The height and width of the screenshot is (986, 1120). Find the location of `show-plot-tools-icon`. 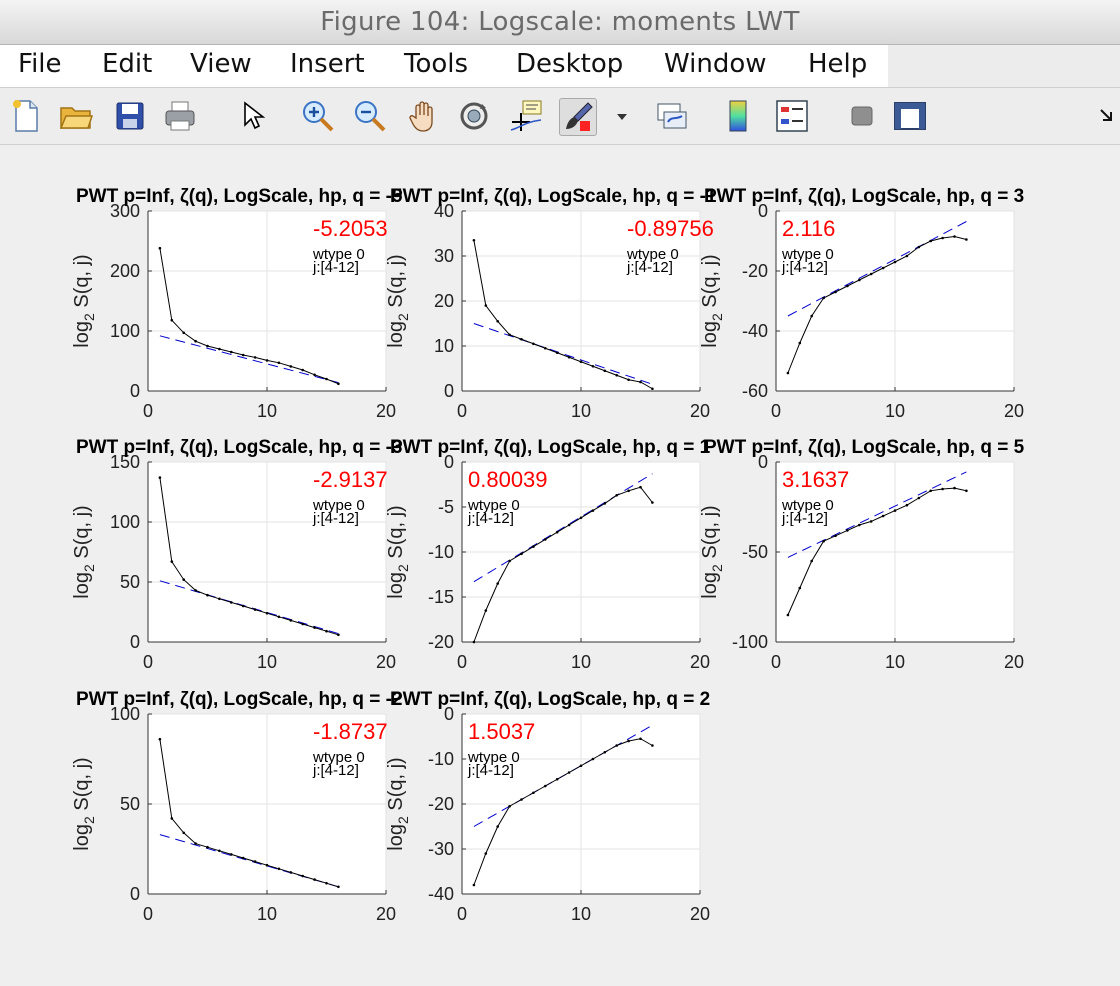

show-plot-tools-icon is located at coordinates (910, 116).